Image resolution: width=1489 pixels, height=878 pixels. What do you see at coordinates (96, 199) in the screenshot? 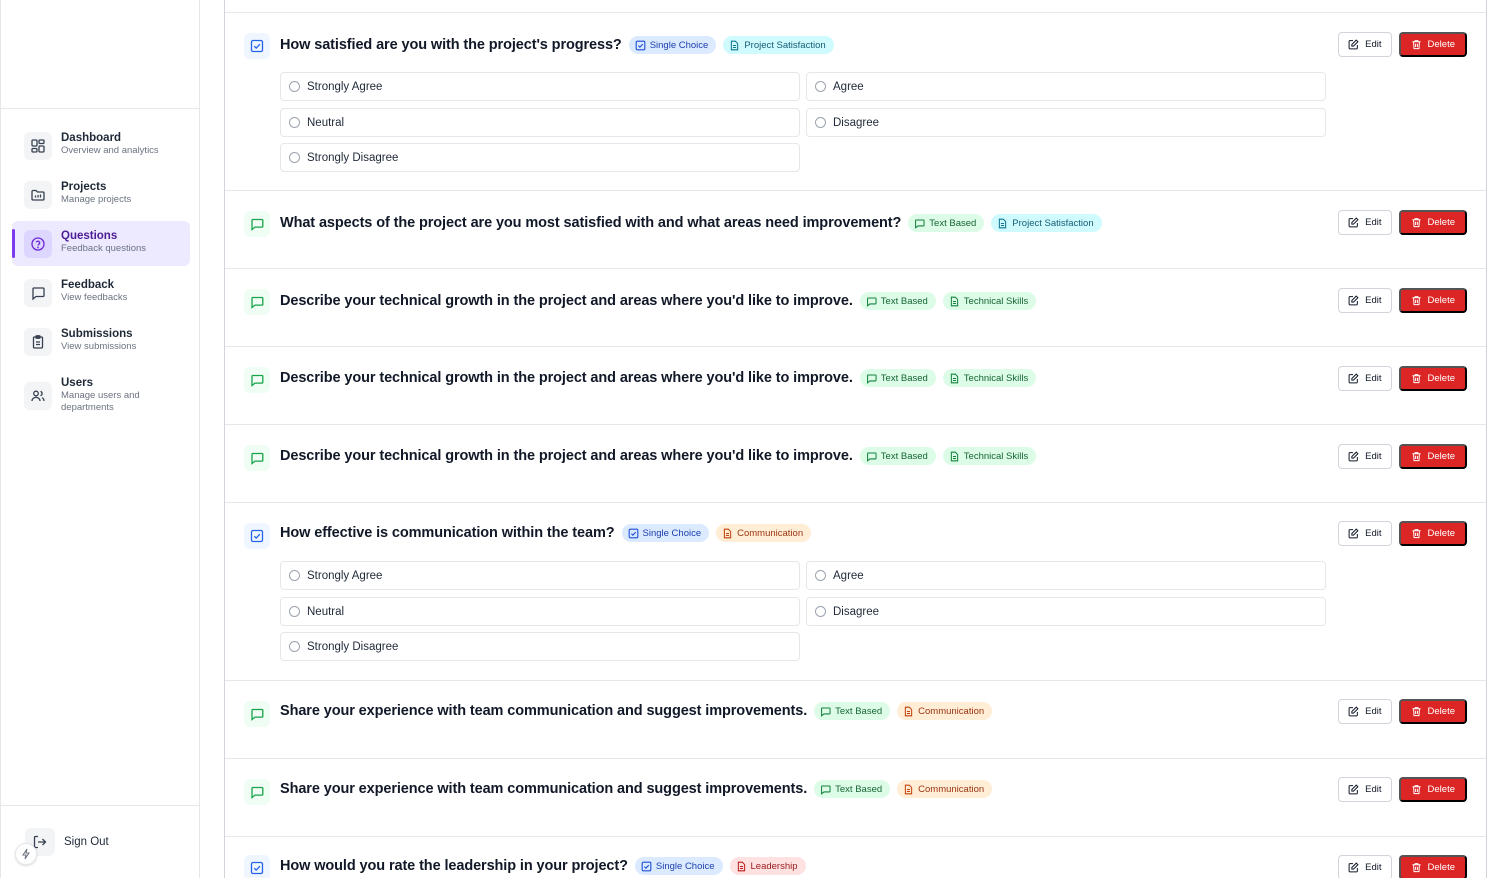
I see `sidebar-item-subtitle: Manage projects` at bounding box center [96, 199].